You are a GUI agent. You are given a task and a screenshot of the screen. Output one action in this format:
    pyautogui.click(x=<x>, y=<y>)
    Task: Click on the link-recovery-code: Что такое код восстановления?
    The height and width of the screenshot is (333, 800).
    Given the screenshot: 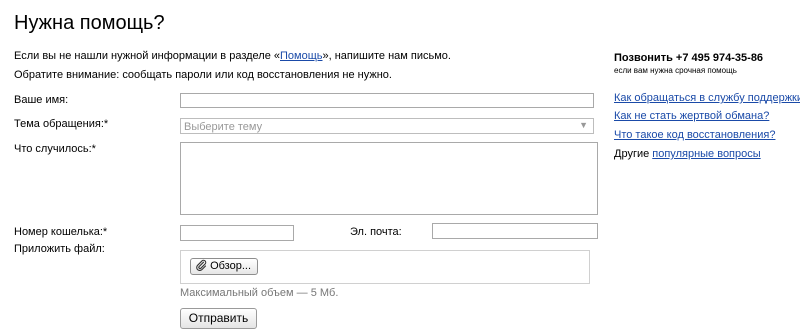 What is the action you would take?
    pyautogui.click(x=694, y=135)
    